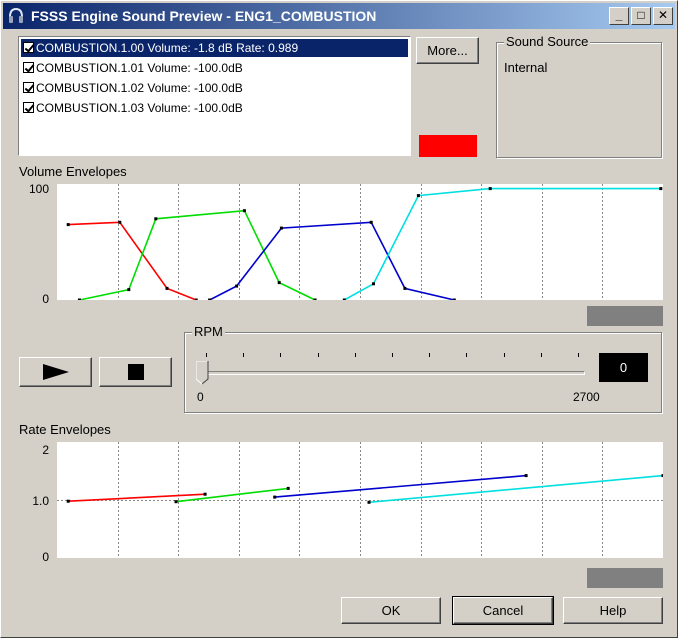 The image size is (678, 638). What do you see at coordinates (139, 108) in the screenshot?
I see `sound-list-item-label: COMBUSTION.1.03 Volume: -100.0dB` at bounding box center [139, 108].